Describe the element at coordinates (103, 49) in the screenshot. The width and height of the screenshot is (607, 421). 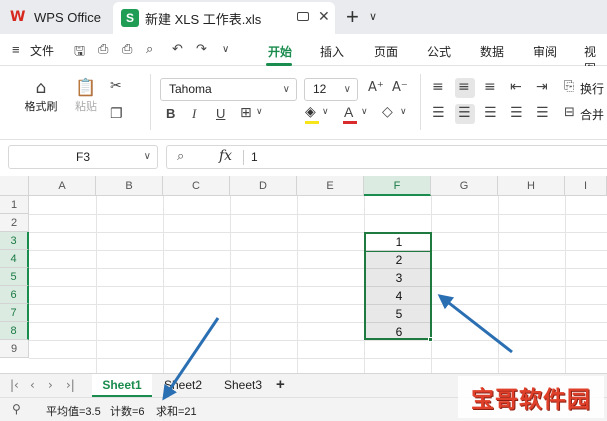
I see `pdf-export-icon: ⎙` at that location.